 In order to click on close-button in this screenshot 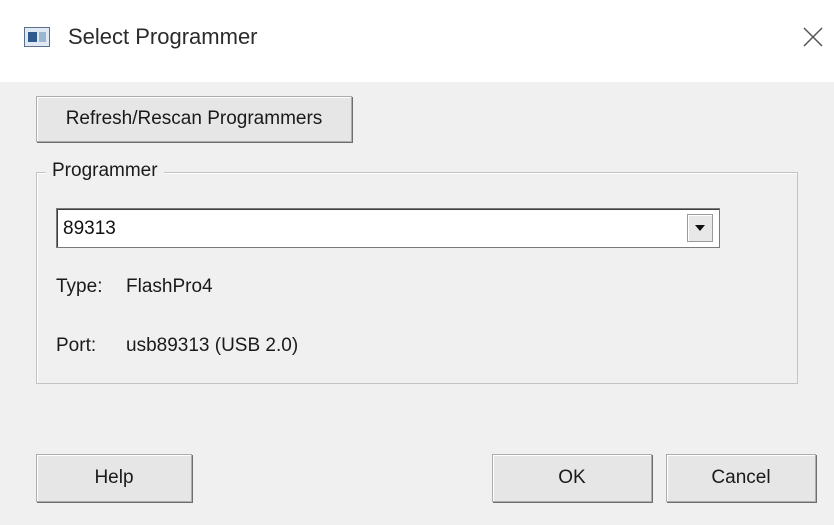, I will do `click(813, 37)`.